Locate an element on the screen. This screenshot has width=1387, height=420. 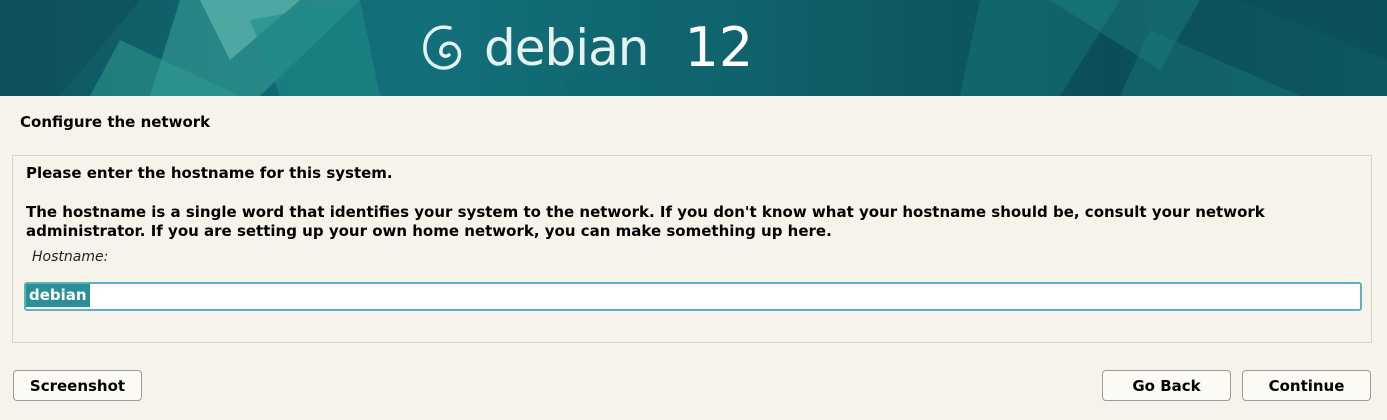
hostname-input is located at coordinates (693, 296).